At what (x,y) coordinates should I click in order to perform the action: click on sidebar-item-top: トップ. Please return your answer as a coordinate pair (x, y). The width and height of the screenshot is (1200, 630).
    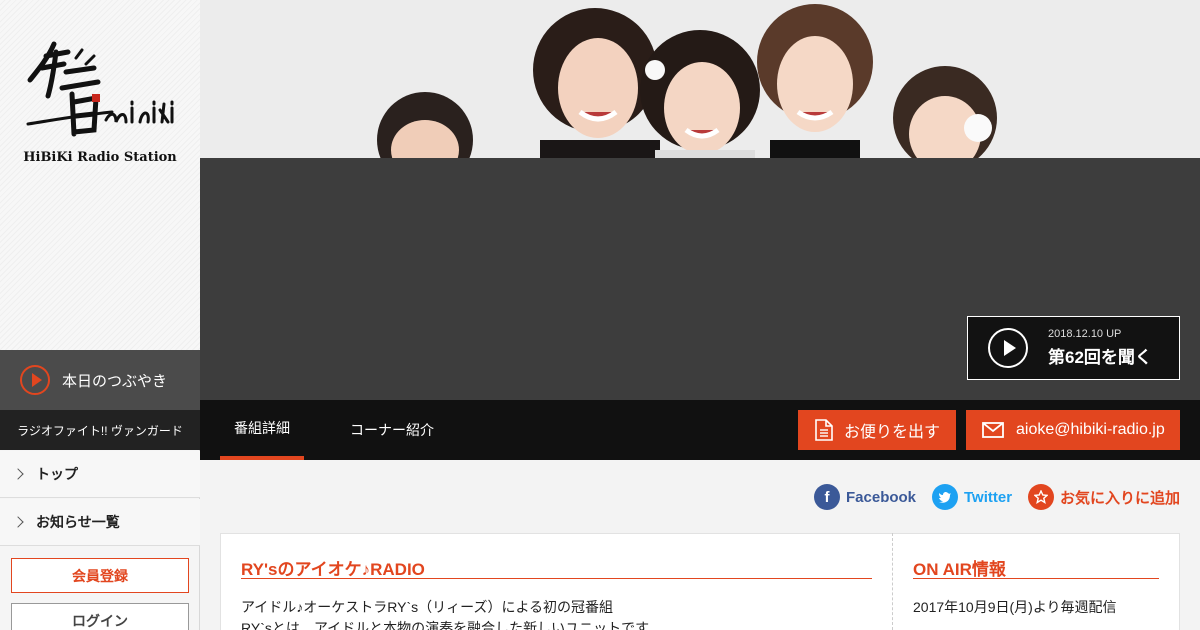
    Looking at the image, I should click on (100, 474).